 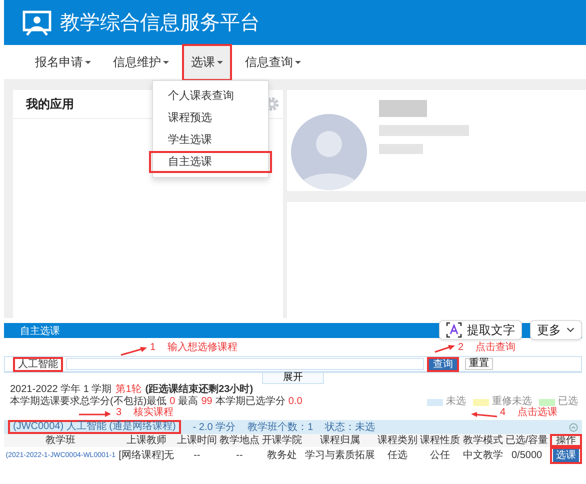 I want to click on column-header: 上课教师, so click(x=146, y=440).